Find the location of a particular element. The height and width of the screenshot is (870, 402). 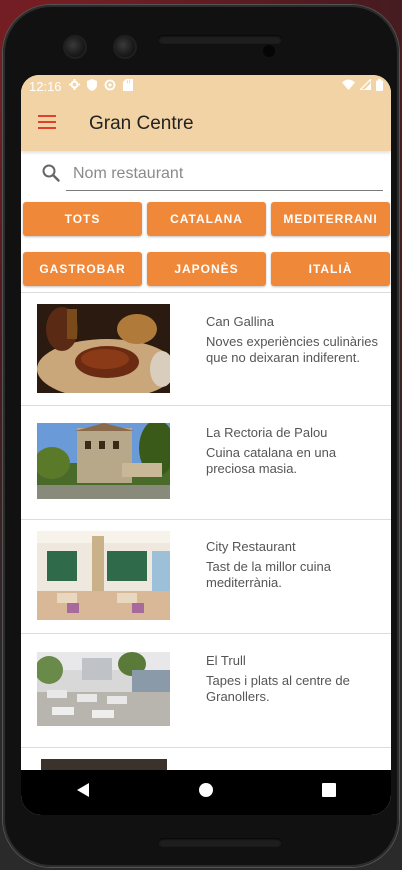

sd-card-icon is located at coordinates (127, 86).